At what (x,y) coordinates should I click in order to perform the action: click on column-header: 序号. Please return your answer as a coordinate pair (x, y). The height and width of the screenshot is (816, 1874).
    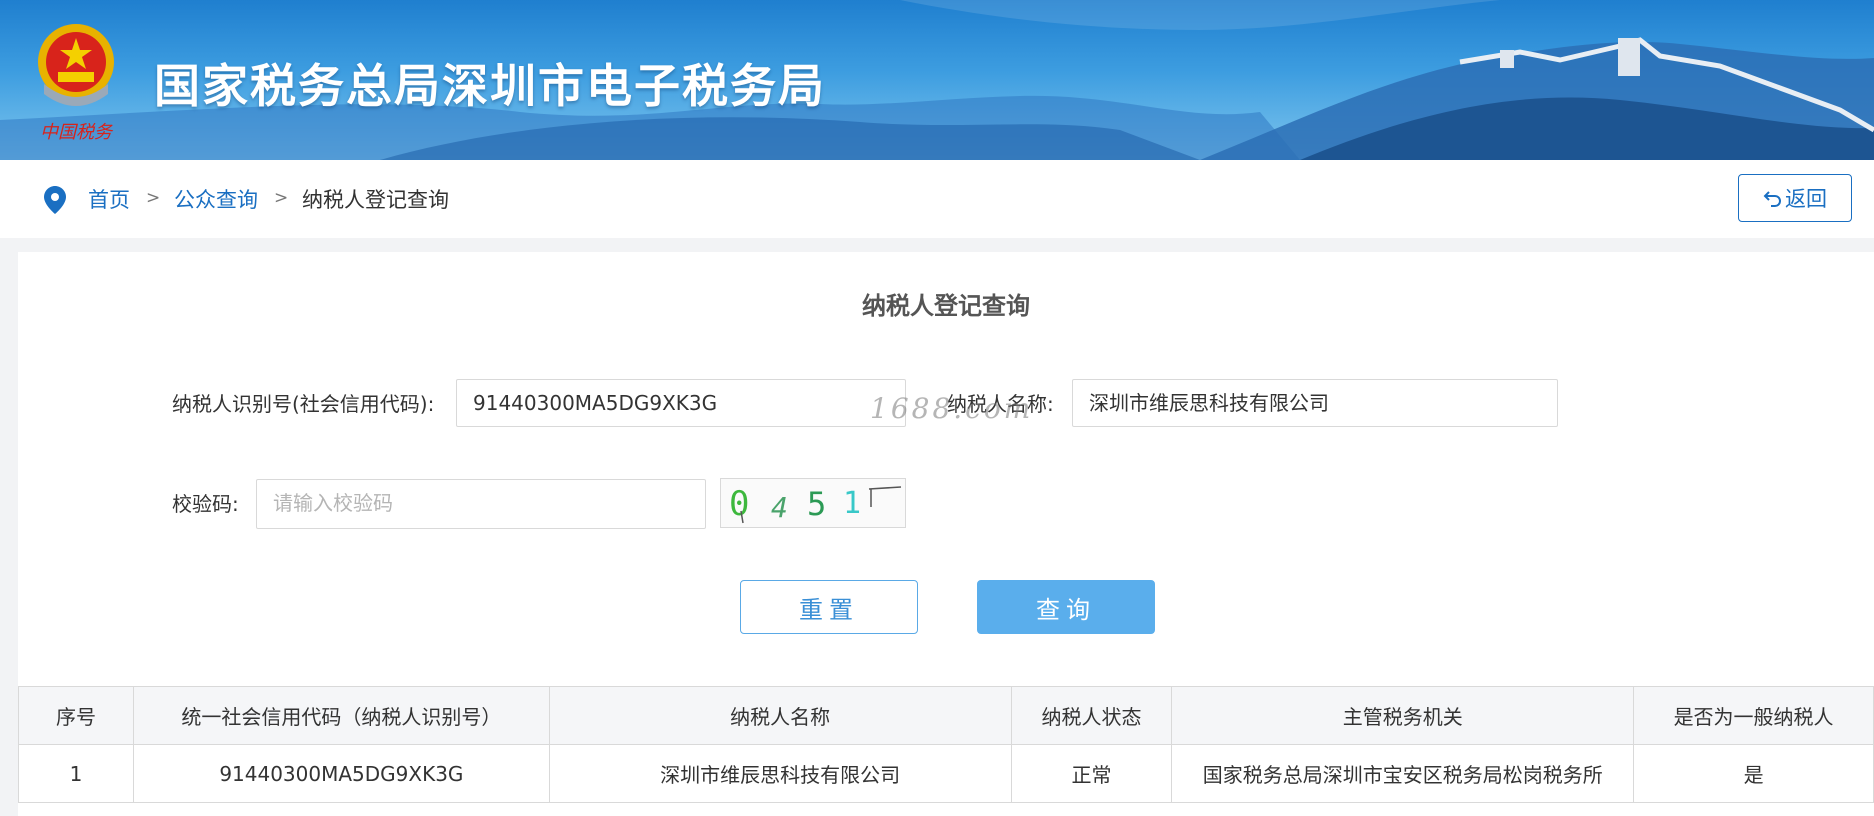
    Looking at the image, I should click on (76, 715).